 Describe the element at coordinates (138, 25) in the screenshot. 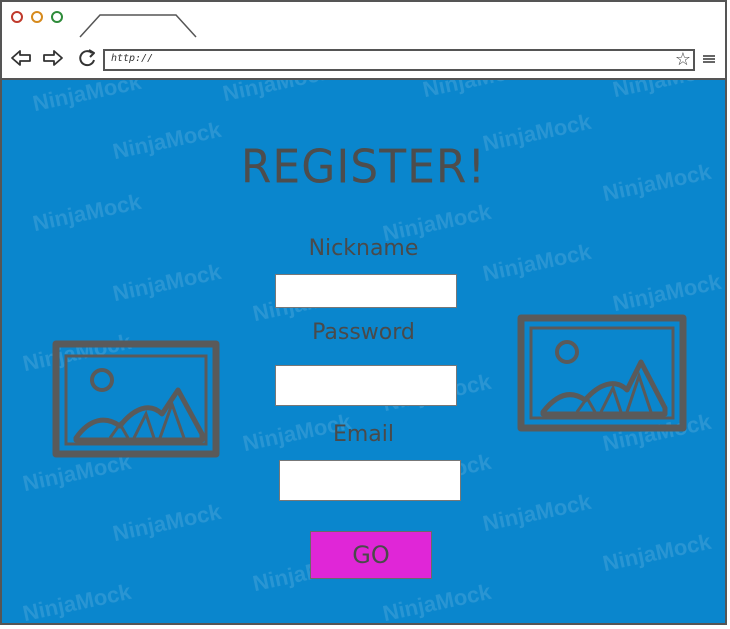

I see `browser-tab` at that location.